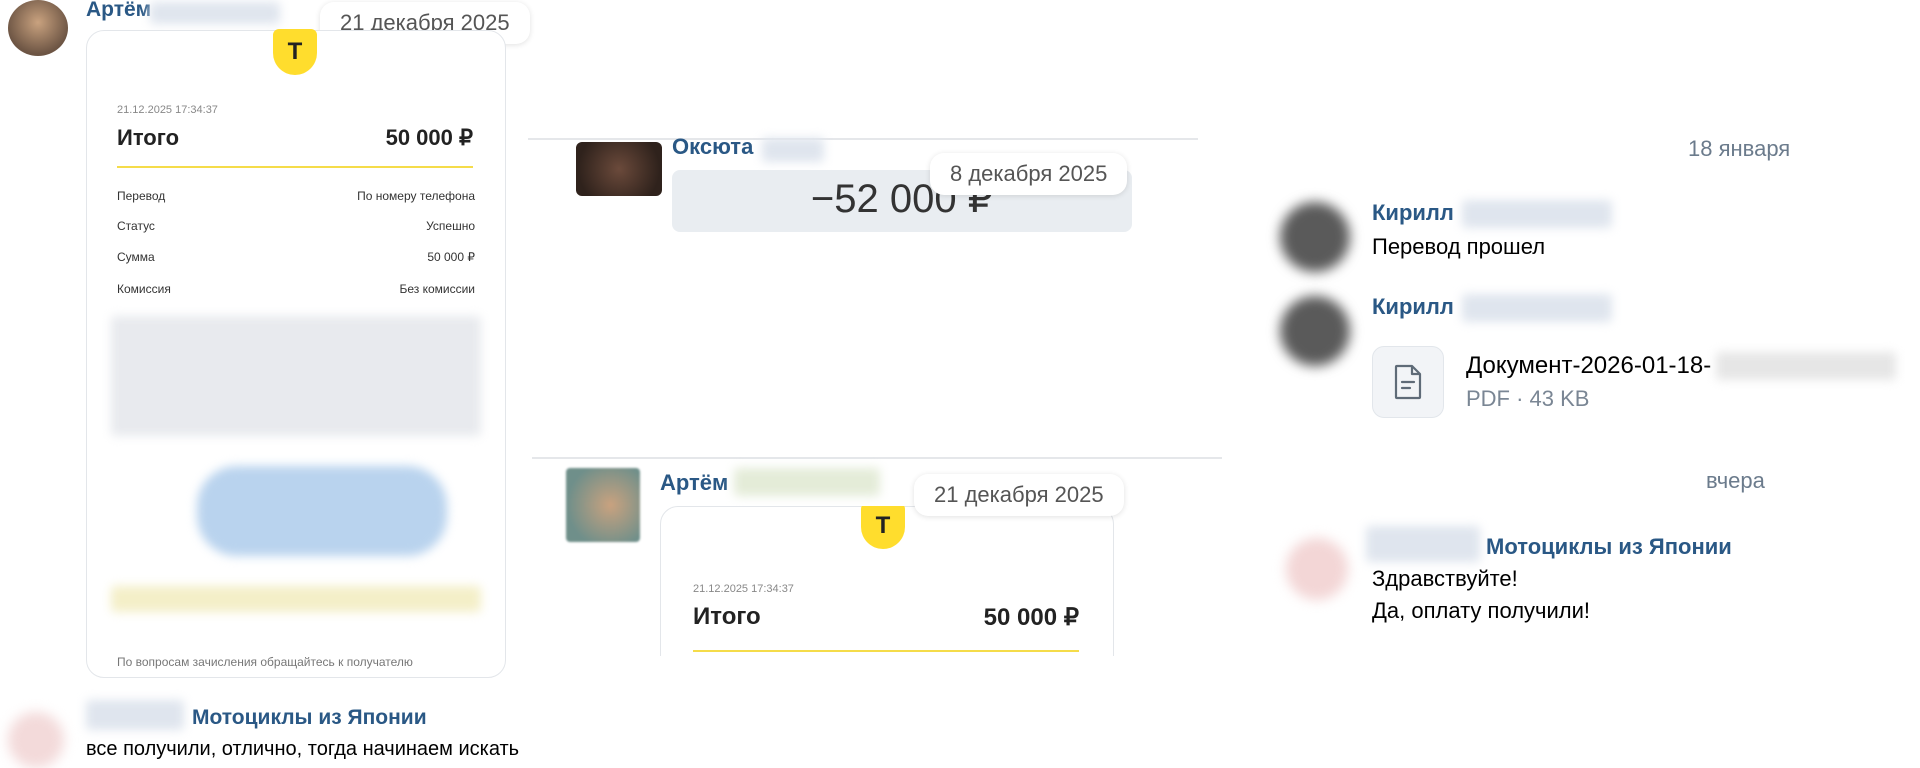  What do you see at coordinates (1445, 578) in the screenshot?
I see `message-text: Здравствуйте!` at bounding box center [1445, 578].